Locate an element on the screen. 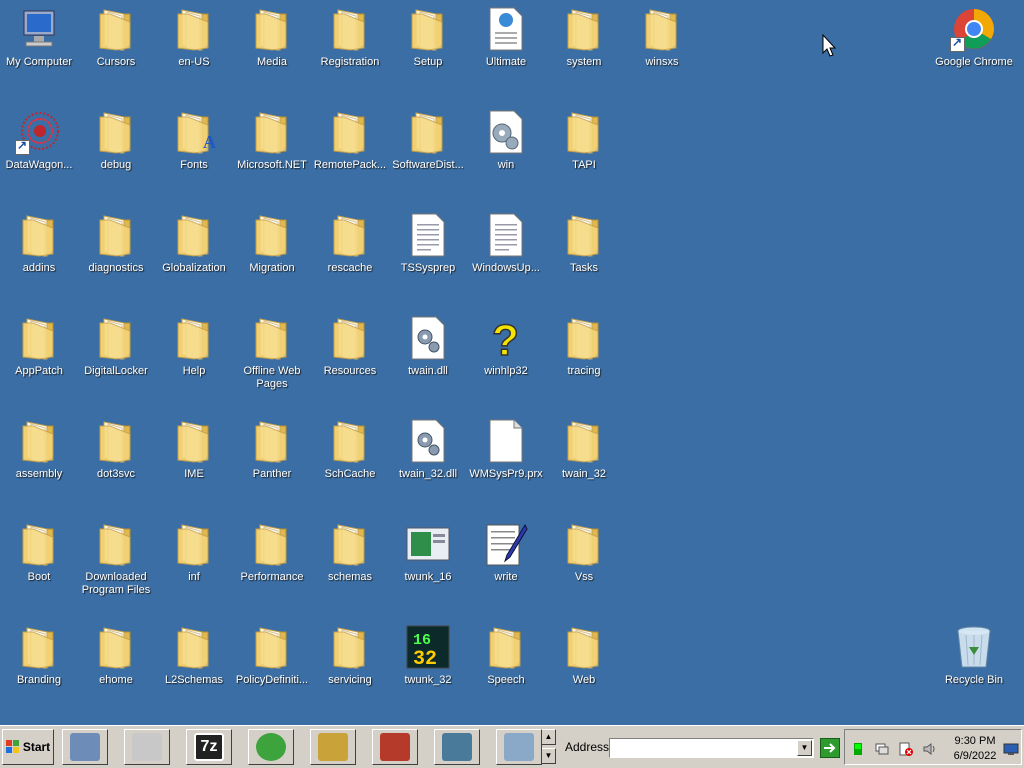 Image resolution: width=1024 pixels, height=768 pixels. desktop-icon: Tasks is located at coordinates (584, 258).